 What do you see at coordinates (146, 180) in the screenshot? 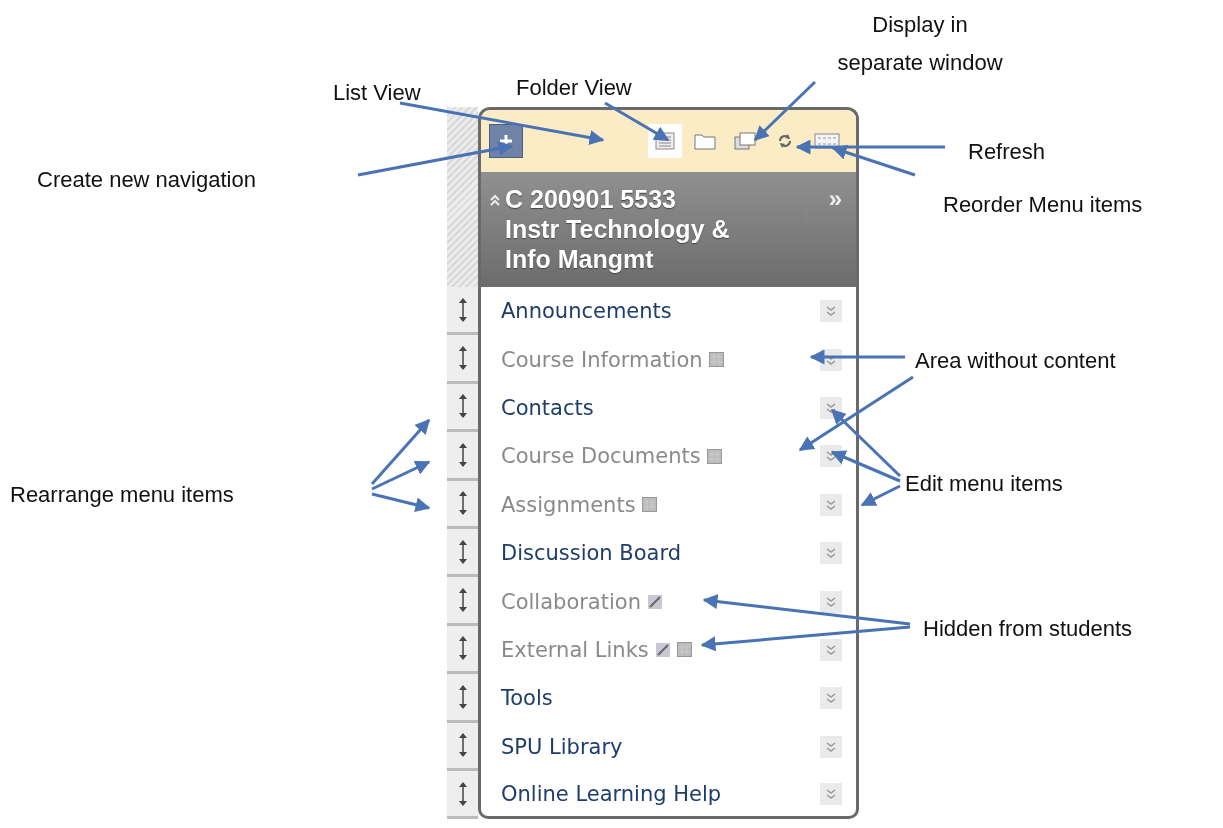
I see `callout-label: Create new navigation` at bounding box center [146, 180].